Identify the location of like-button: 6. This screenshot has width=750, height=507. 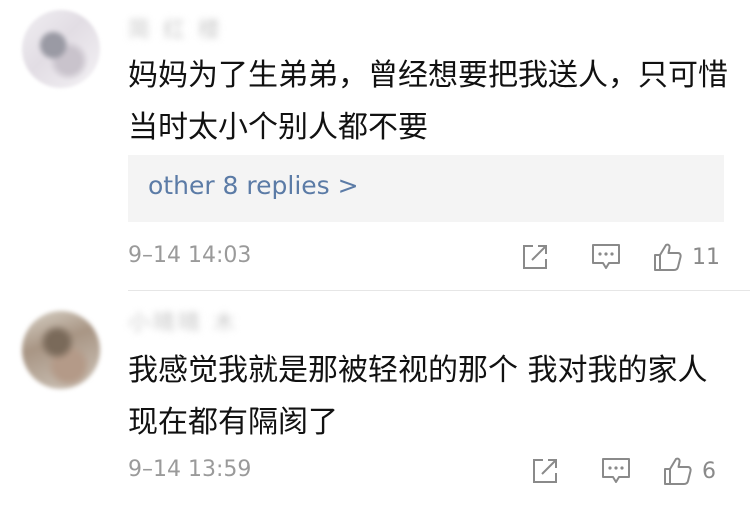
(689, 471).